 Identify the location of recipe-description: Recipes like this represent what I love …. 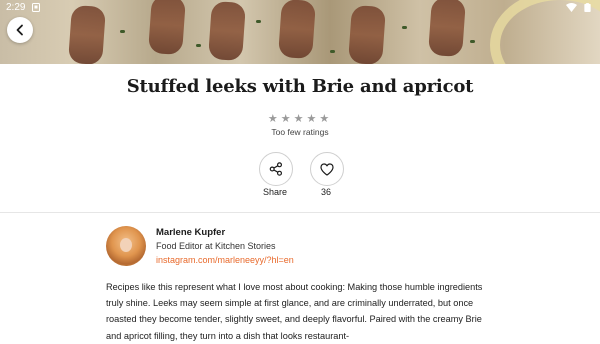
(294, 311).